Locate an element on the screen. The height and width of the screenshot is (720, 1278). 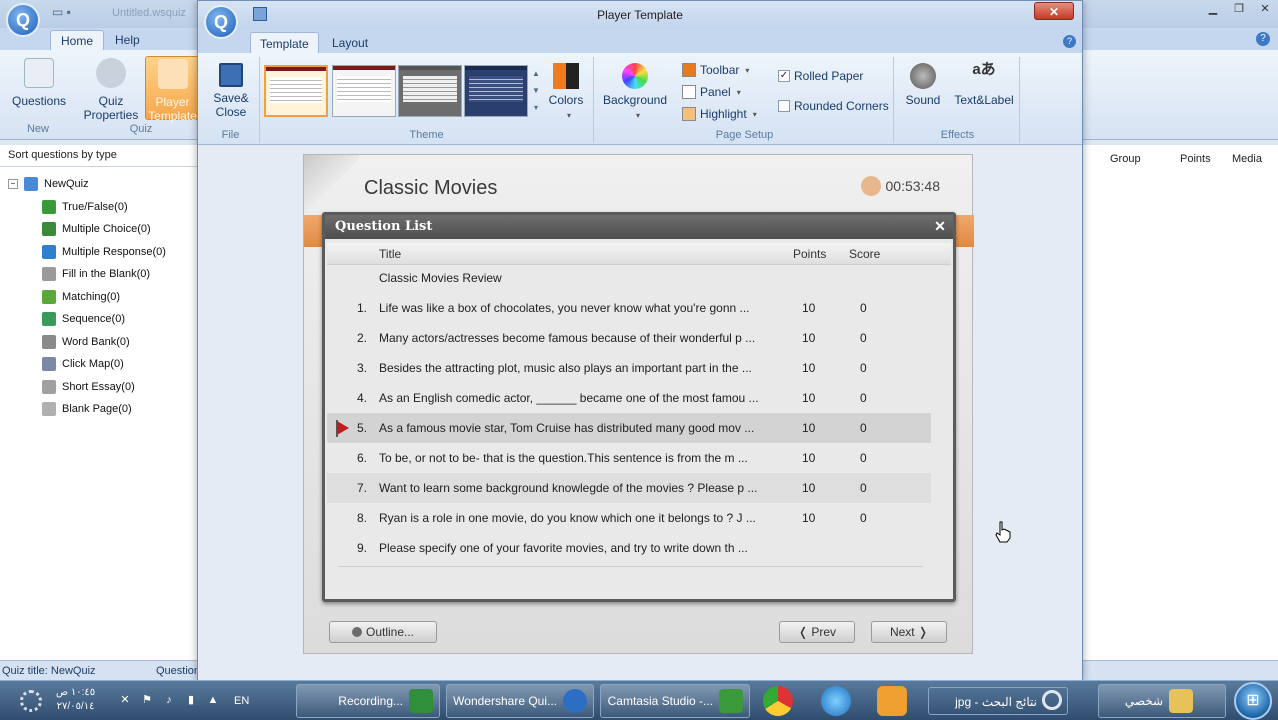
background-button: Background ▾ is located at coordinates (635, 93).